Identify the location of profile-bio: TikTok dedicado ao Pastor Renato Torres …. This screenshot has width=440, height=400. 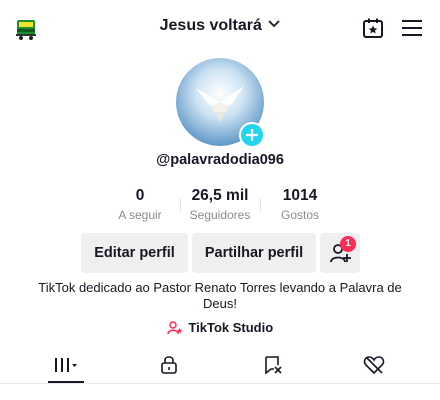
(220, 295).